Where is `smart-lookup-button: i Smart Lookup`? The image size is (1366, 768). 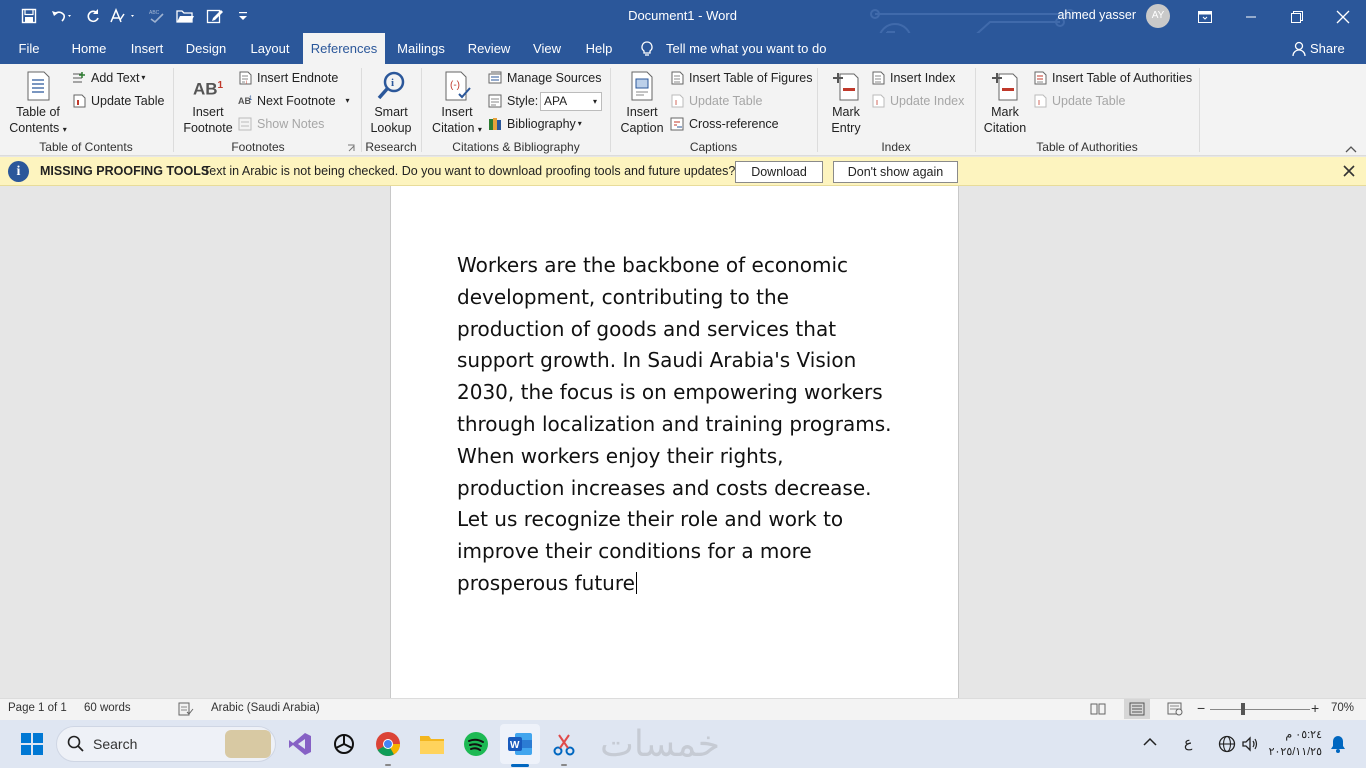 smart-lookup-button: i Smart Lookup is located at coordinates (391, 103).